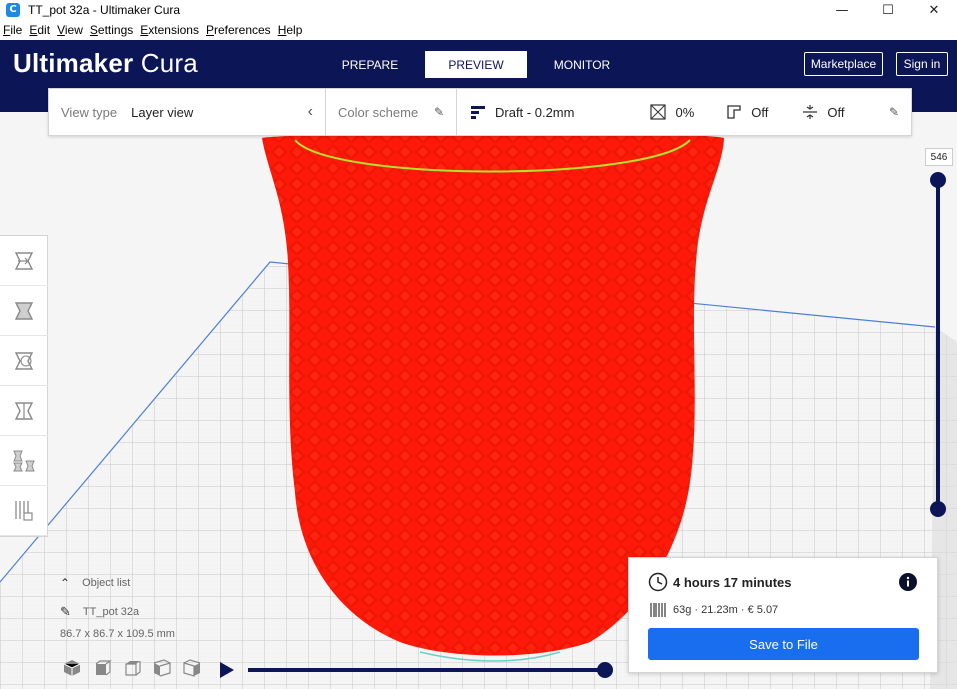  What do you see at coordinates (938, 509) in the screenshot?
I see `layer-slider-bottom-handle` at bounding box center [938, 509].